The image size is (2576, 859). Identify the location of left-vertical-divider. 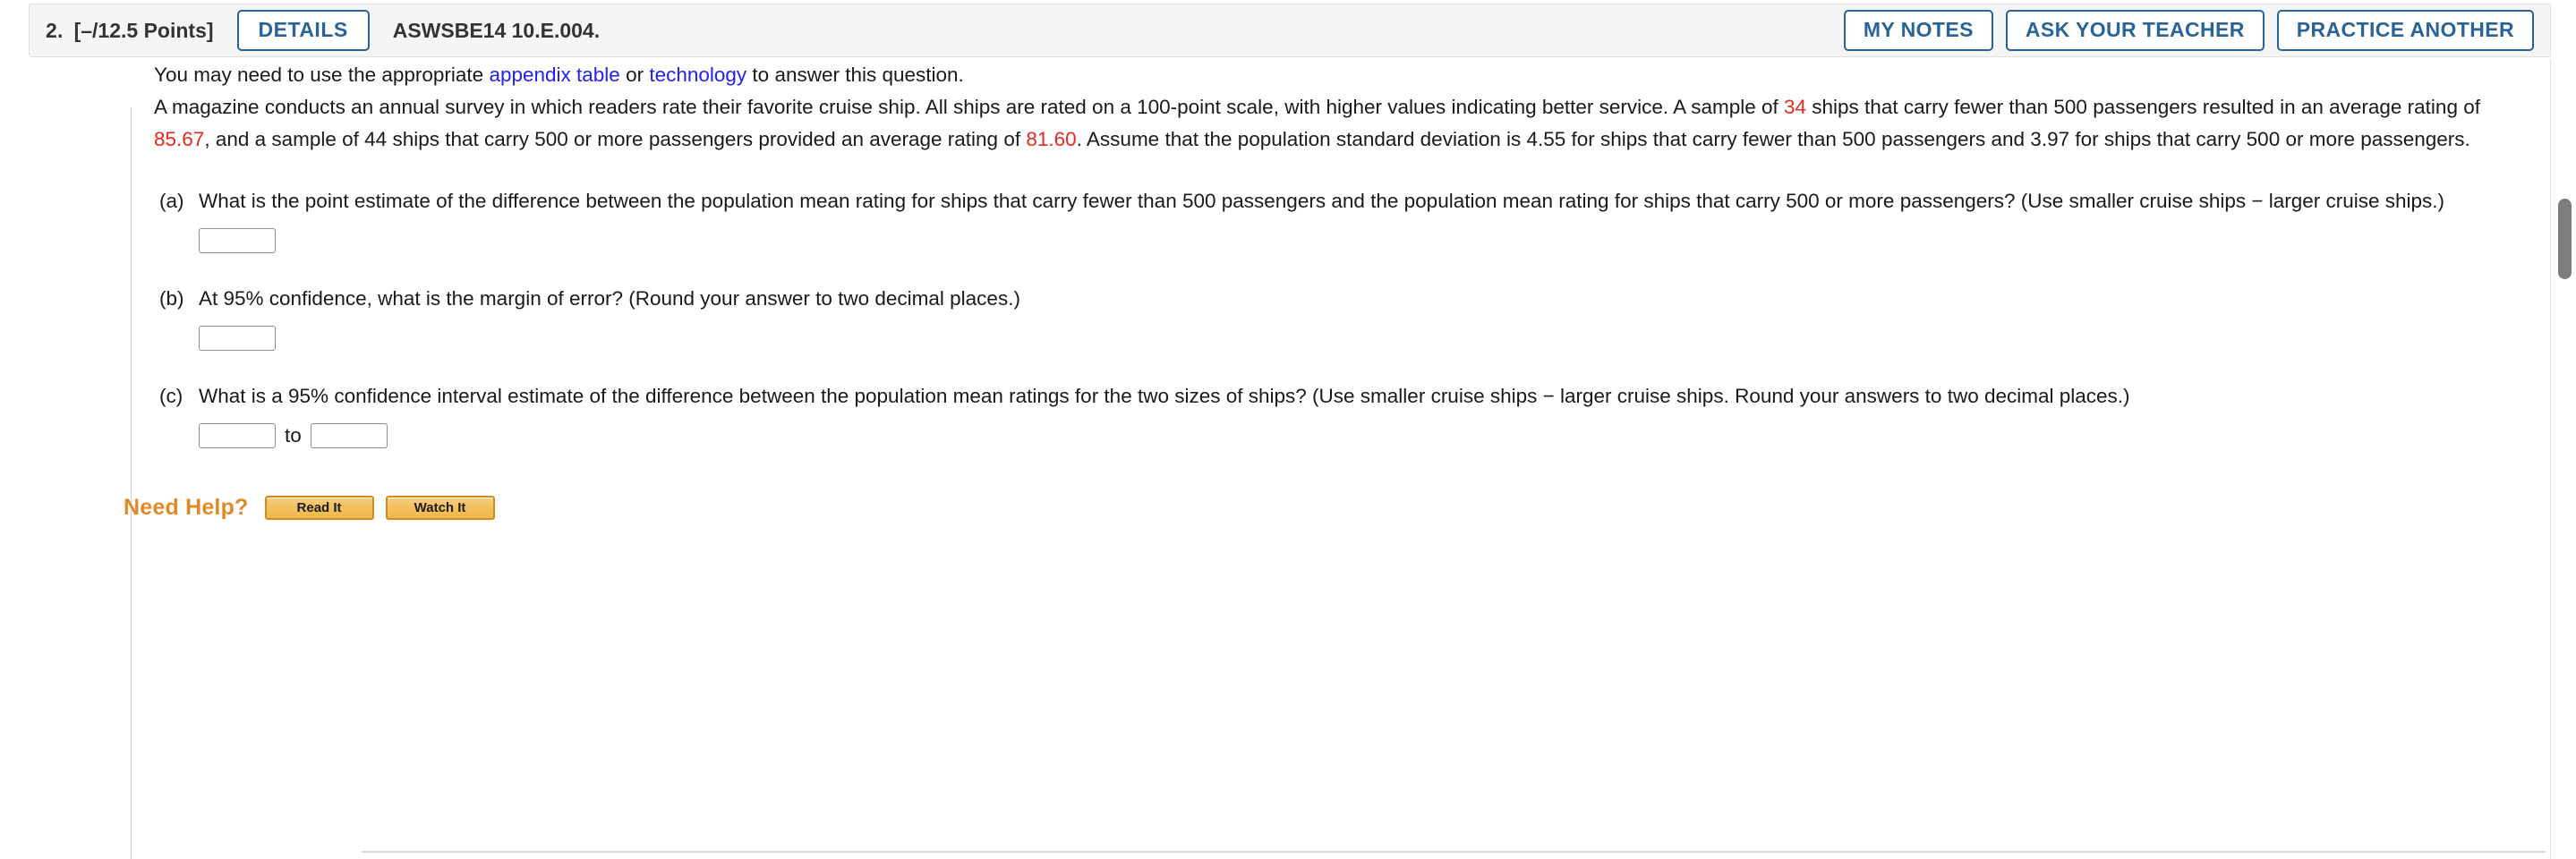
(131, 483).